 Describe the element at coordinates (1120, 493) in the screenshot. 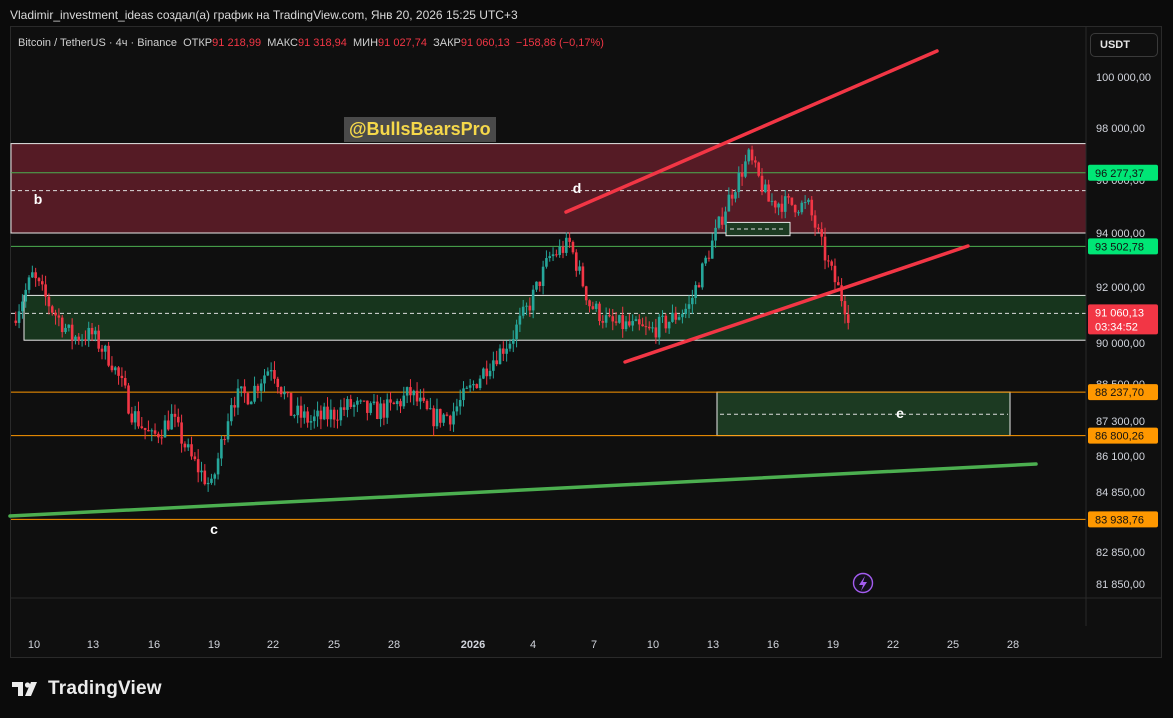

I see `price-tick-label: 84 850,00` at that location.